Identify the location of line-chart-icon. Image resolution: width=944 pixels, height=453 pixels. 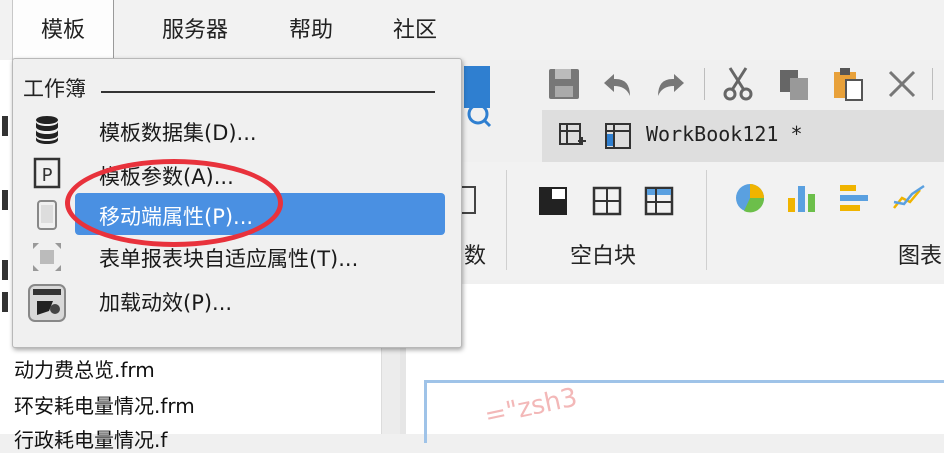
(909, 198).